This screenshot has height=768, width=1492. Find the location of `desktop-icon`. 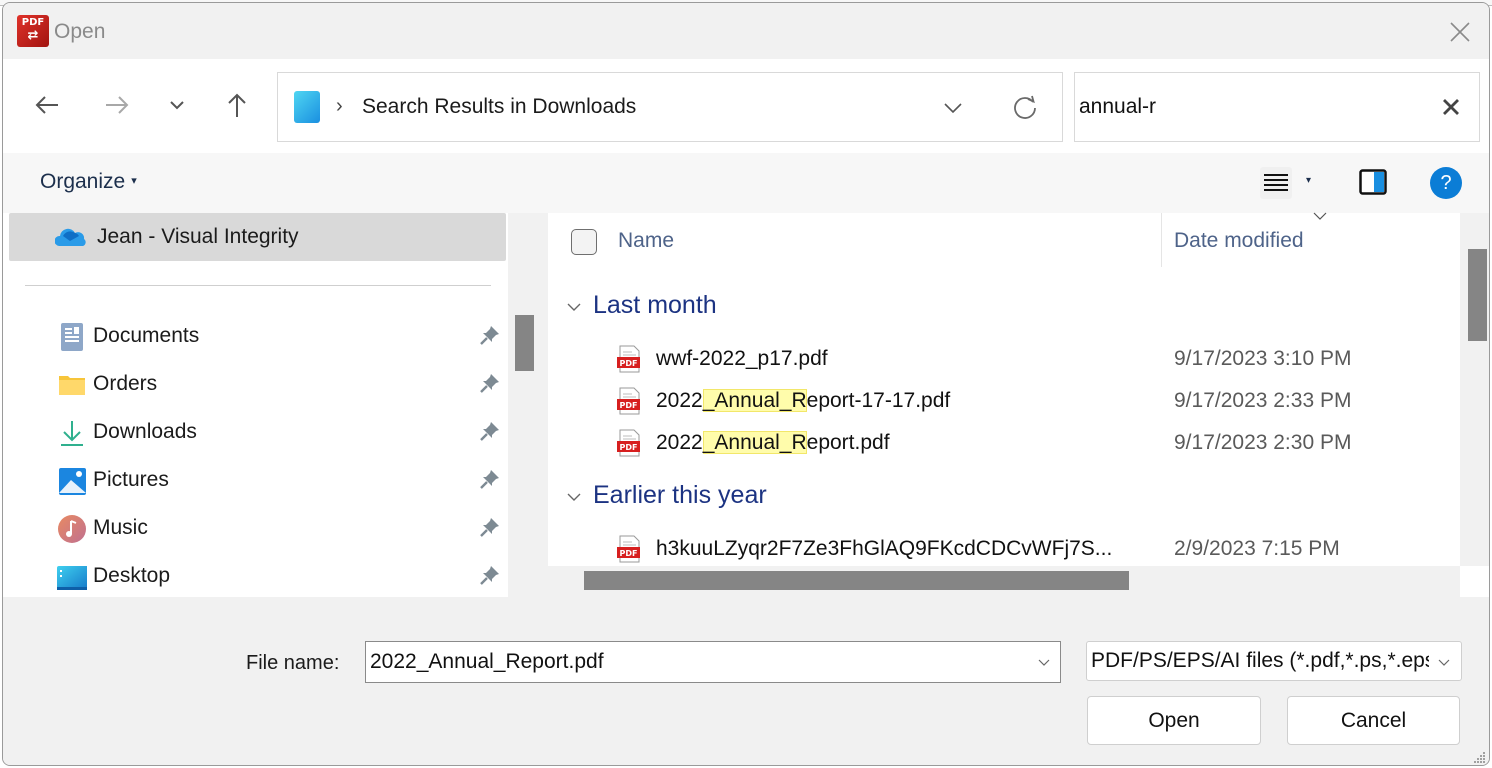

desktop-icon is located at coordinates (72, 578).